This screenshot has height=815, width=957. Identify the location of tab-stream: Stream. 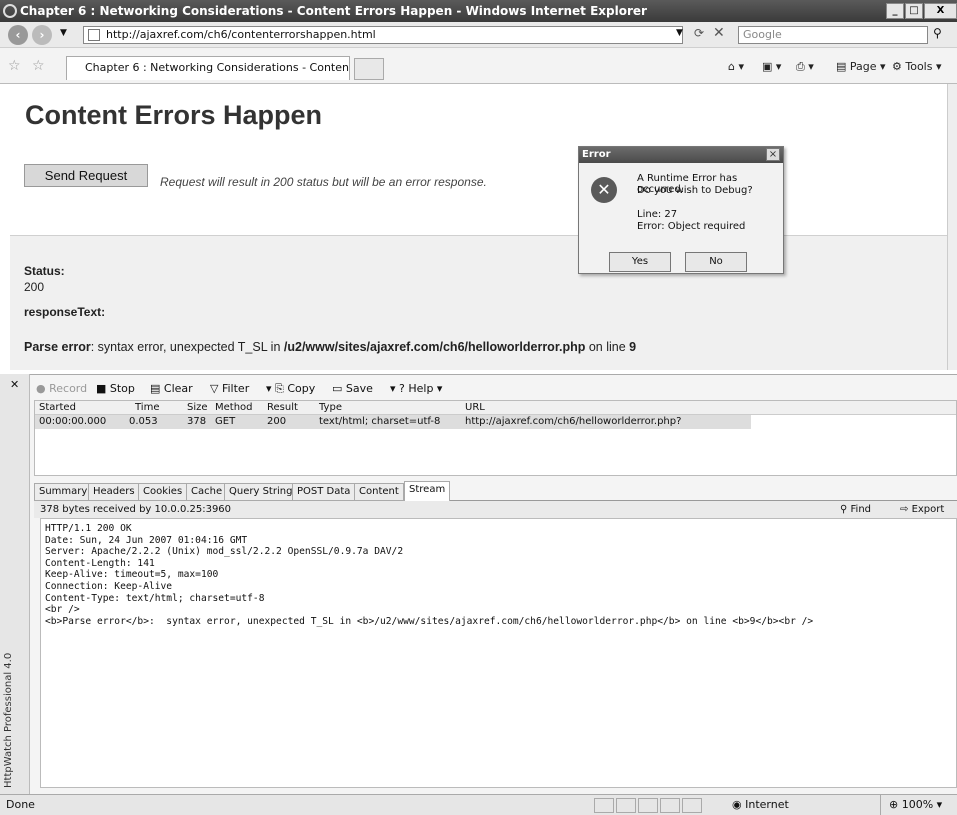
(427, 491).